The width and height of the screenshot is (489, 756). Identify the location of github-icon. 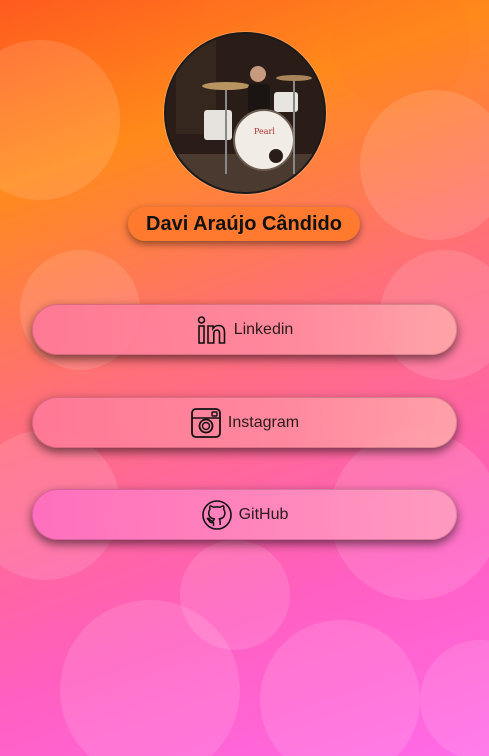
(217, 515).